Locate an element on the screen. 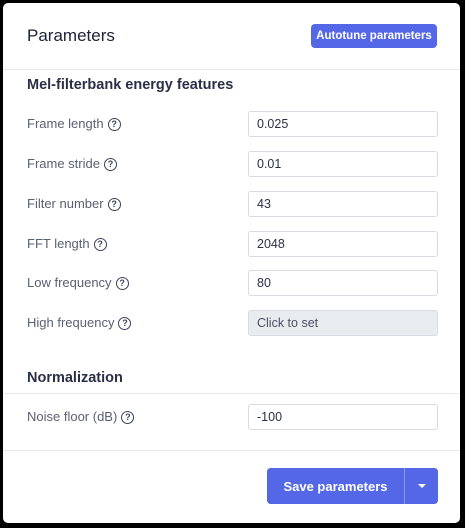  fft-length-label-text: FFT length is located at coordinates (58, 243).